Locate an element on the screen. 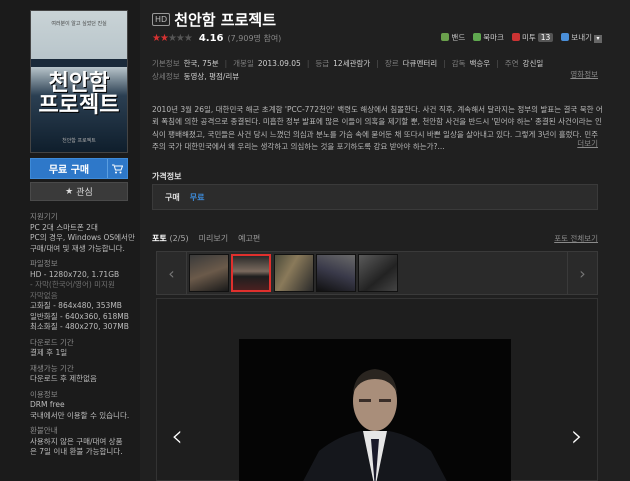  mitu-icon is located at coordinates (515, 37).